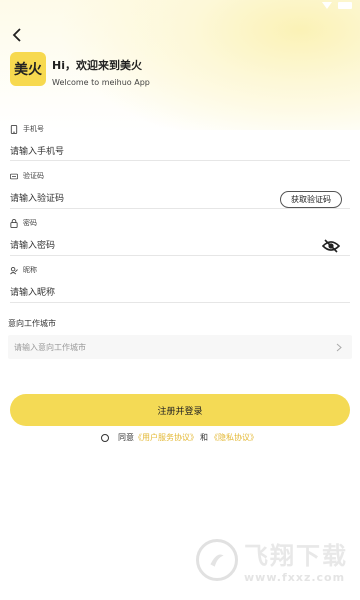 The image size is (360, 600). Describe the element at coordinates (33, 129) in the screenshot. I see `phone-label: 手机号` at that location.